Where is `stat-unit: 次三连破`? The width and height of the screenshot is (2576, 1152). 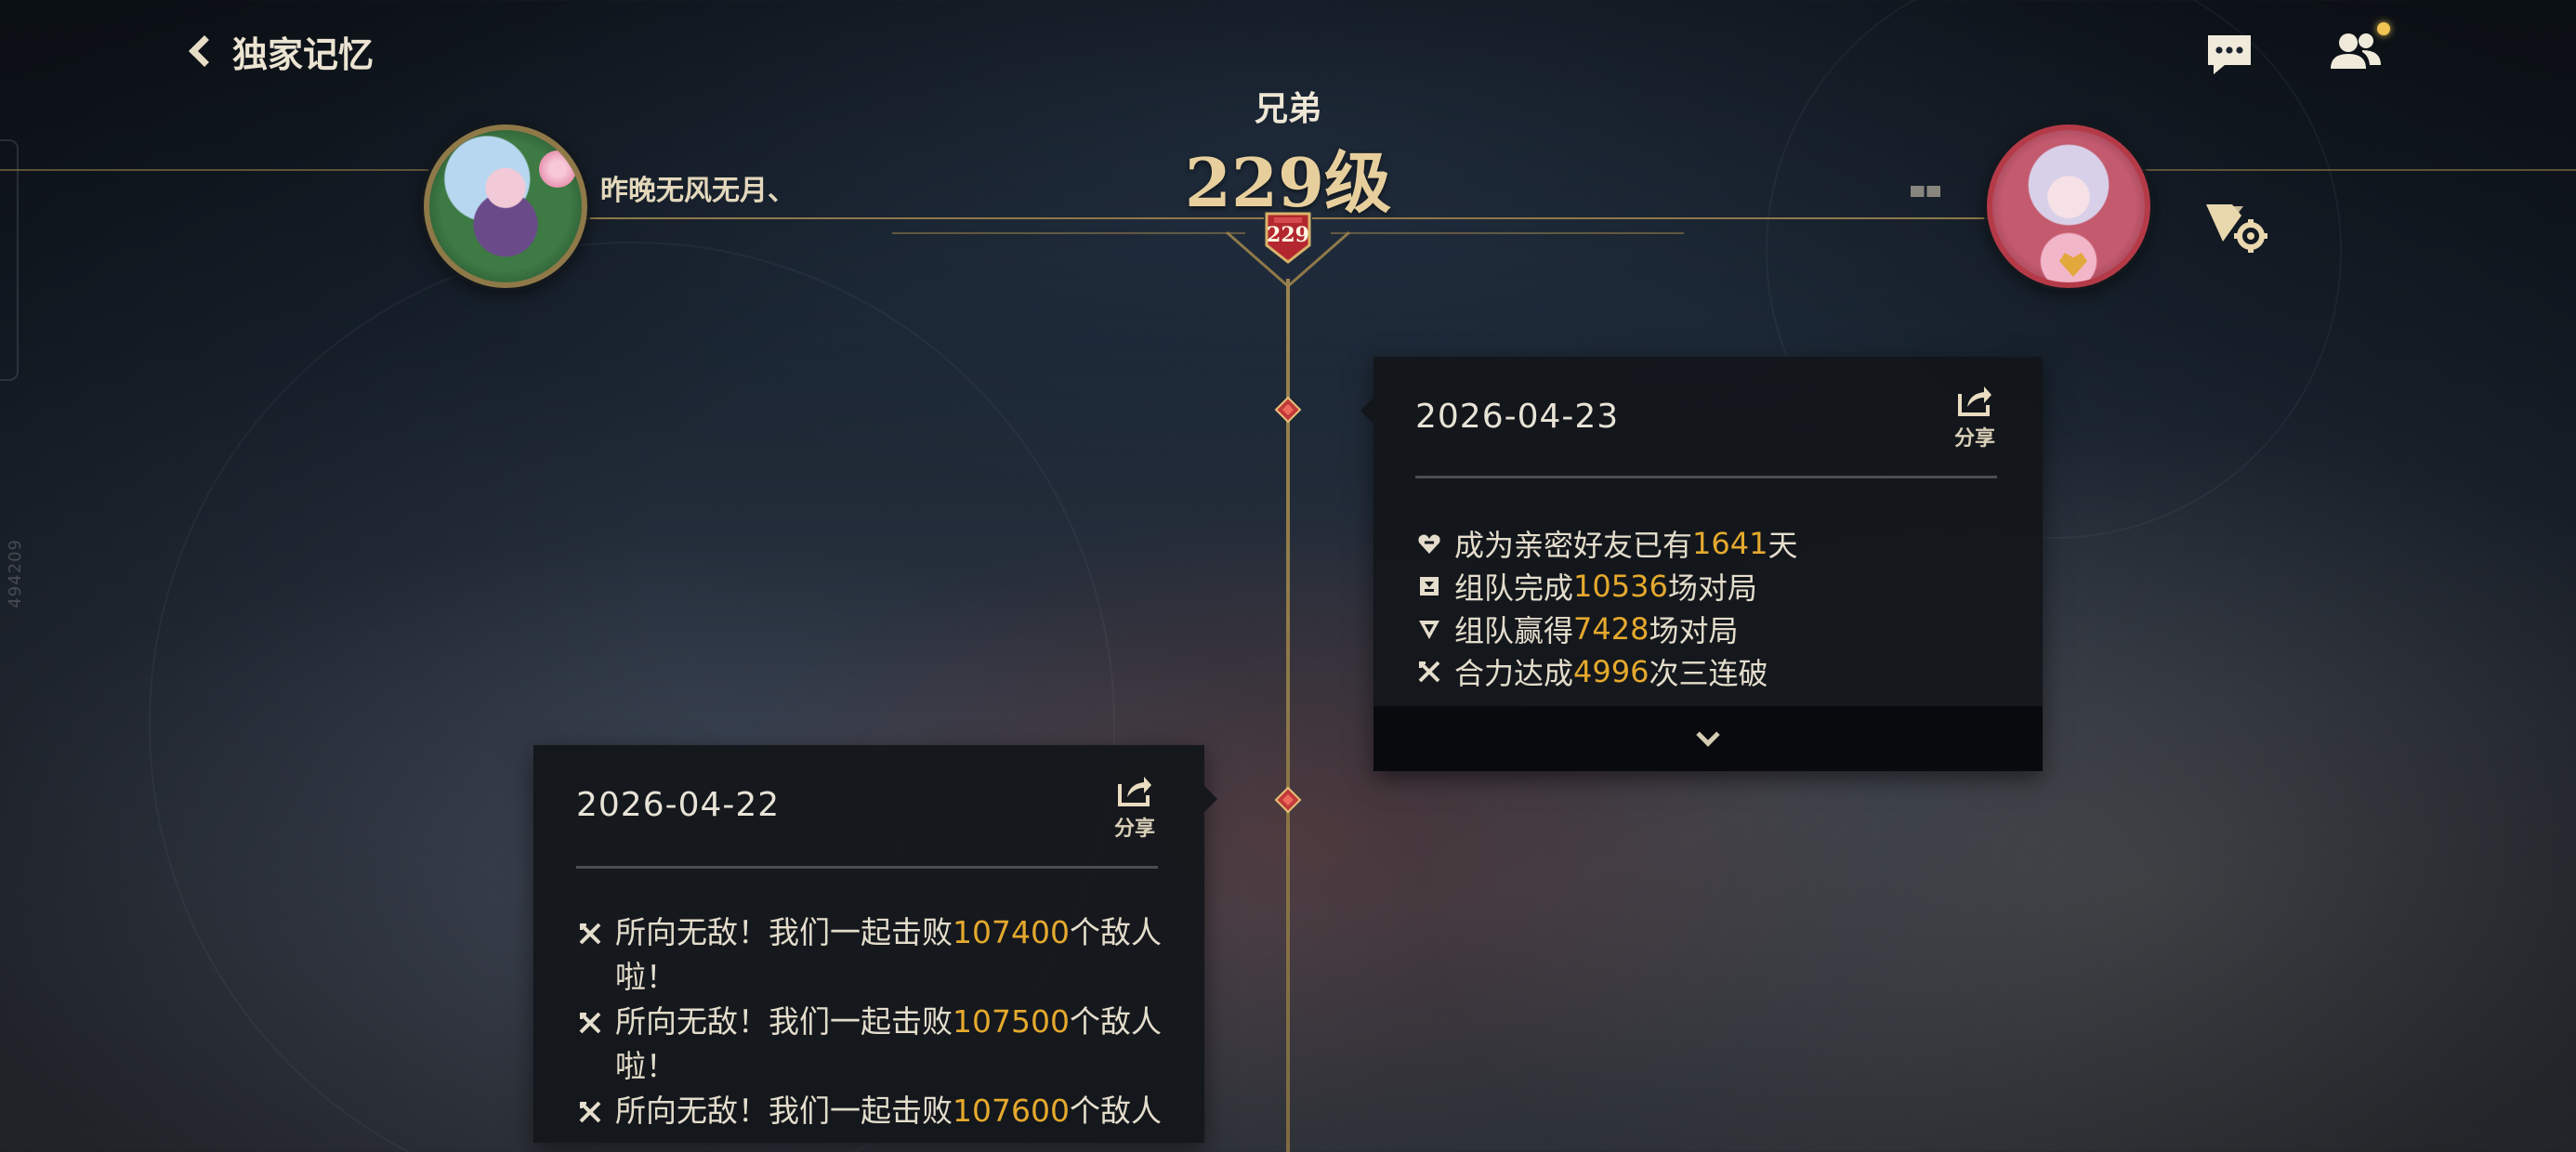
stat-unit: 次三连破 is located at coordinates (1708, 673).